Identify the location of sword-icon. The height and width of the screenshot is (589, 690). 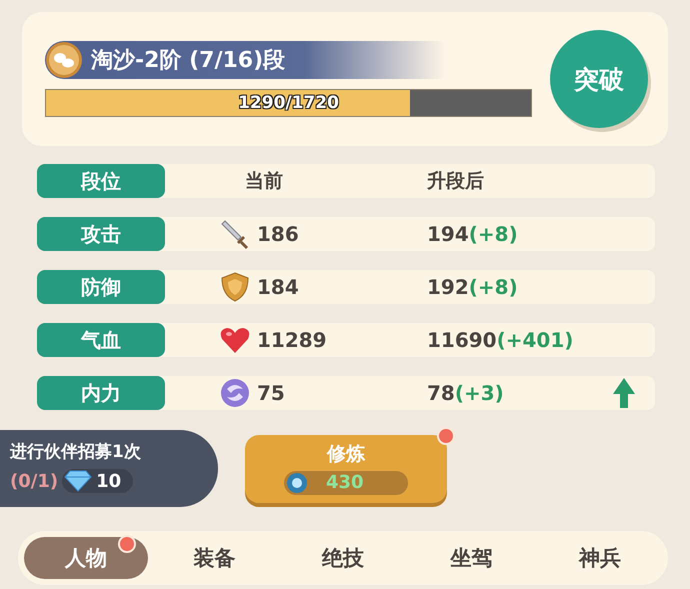
(235, 234).